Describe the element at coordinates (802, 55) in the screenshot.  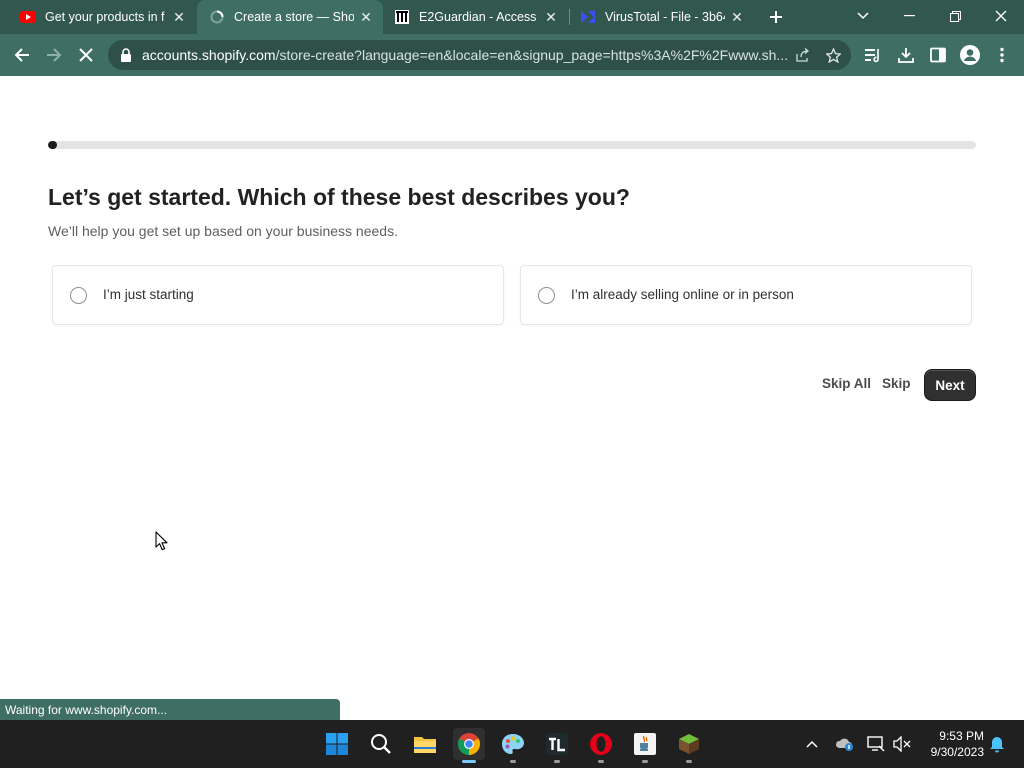
I see `share-icon` at that location.